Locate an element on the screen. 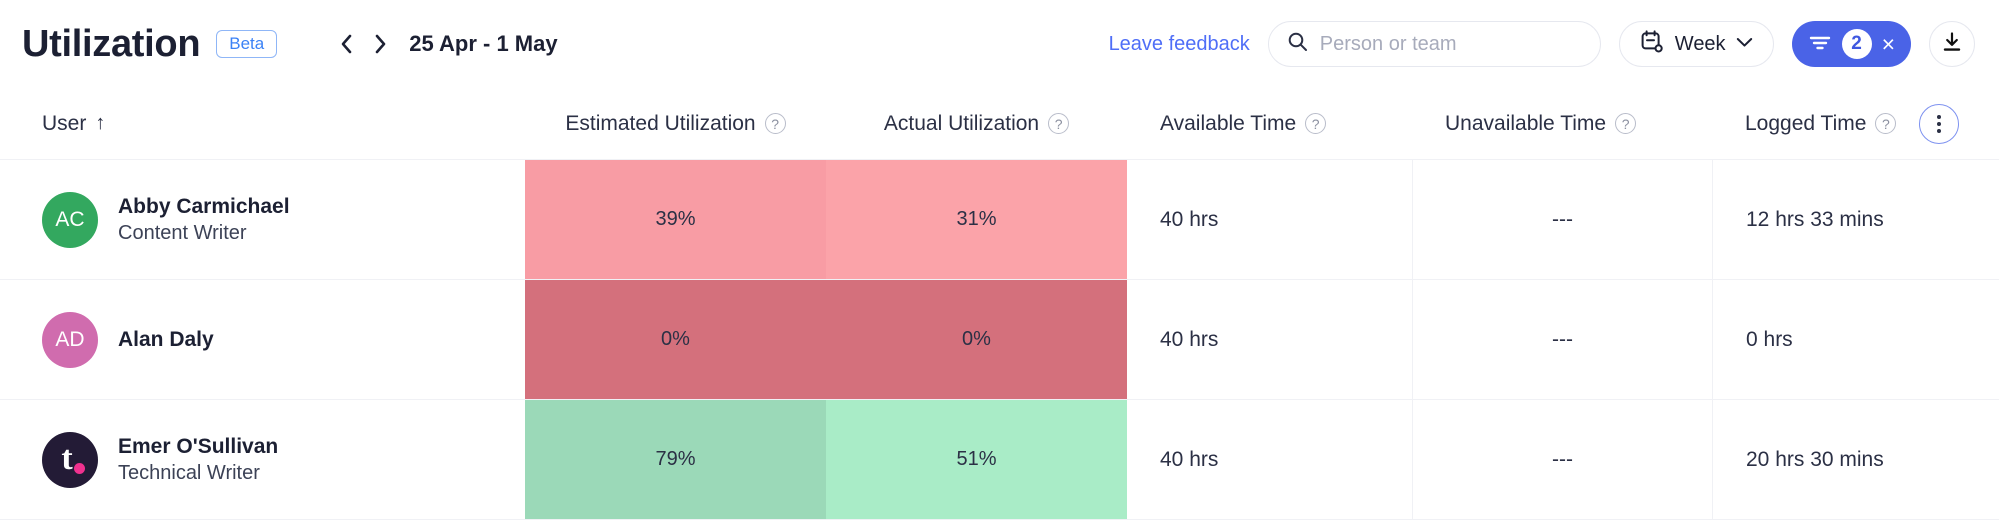  leave-feedback-link: Leave feedback is located at coordinates (1179, 44).